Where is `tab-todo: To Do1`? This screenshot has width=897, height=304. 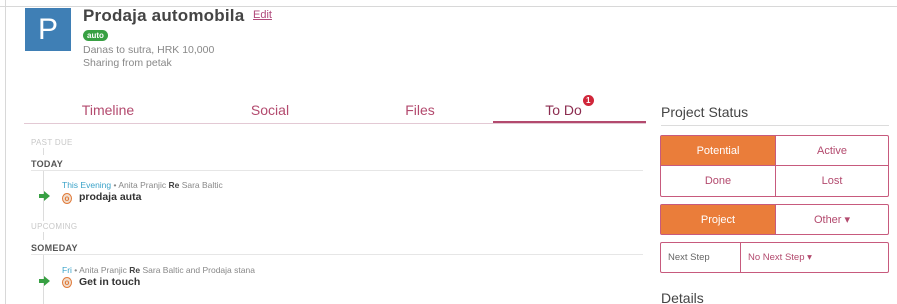
tab-todo: To Do1 is located at coordinates (569, 109).